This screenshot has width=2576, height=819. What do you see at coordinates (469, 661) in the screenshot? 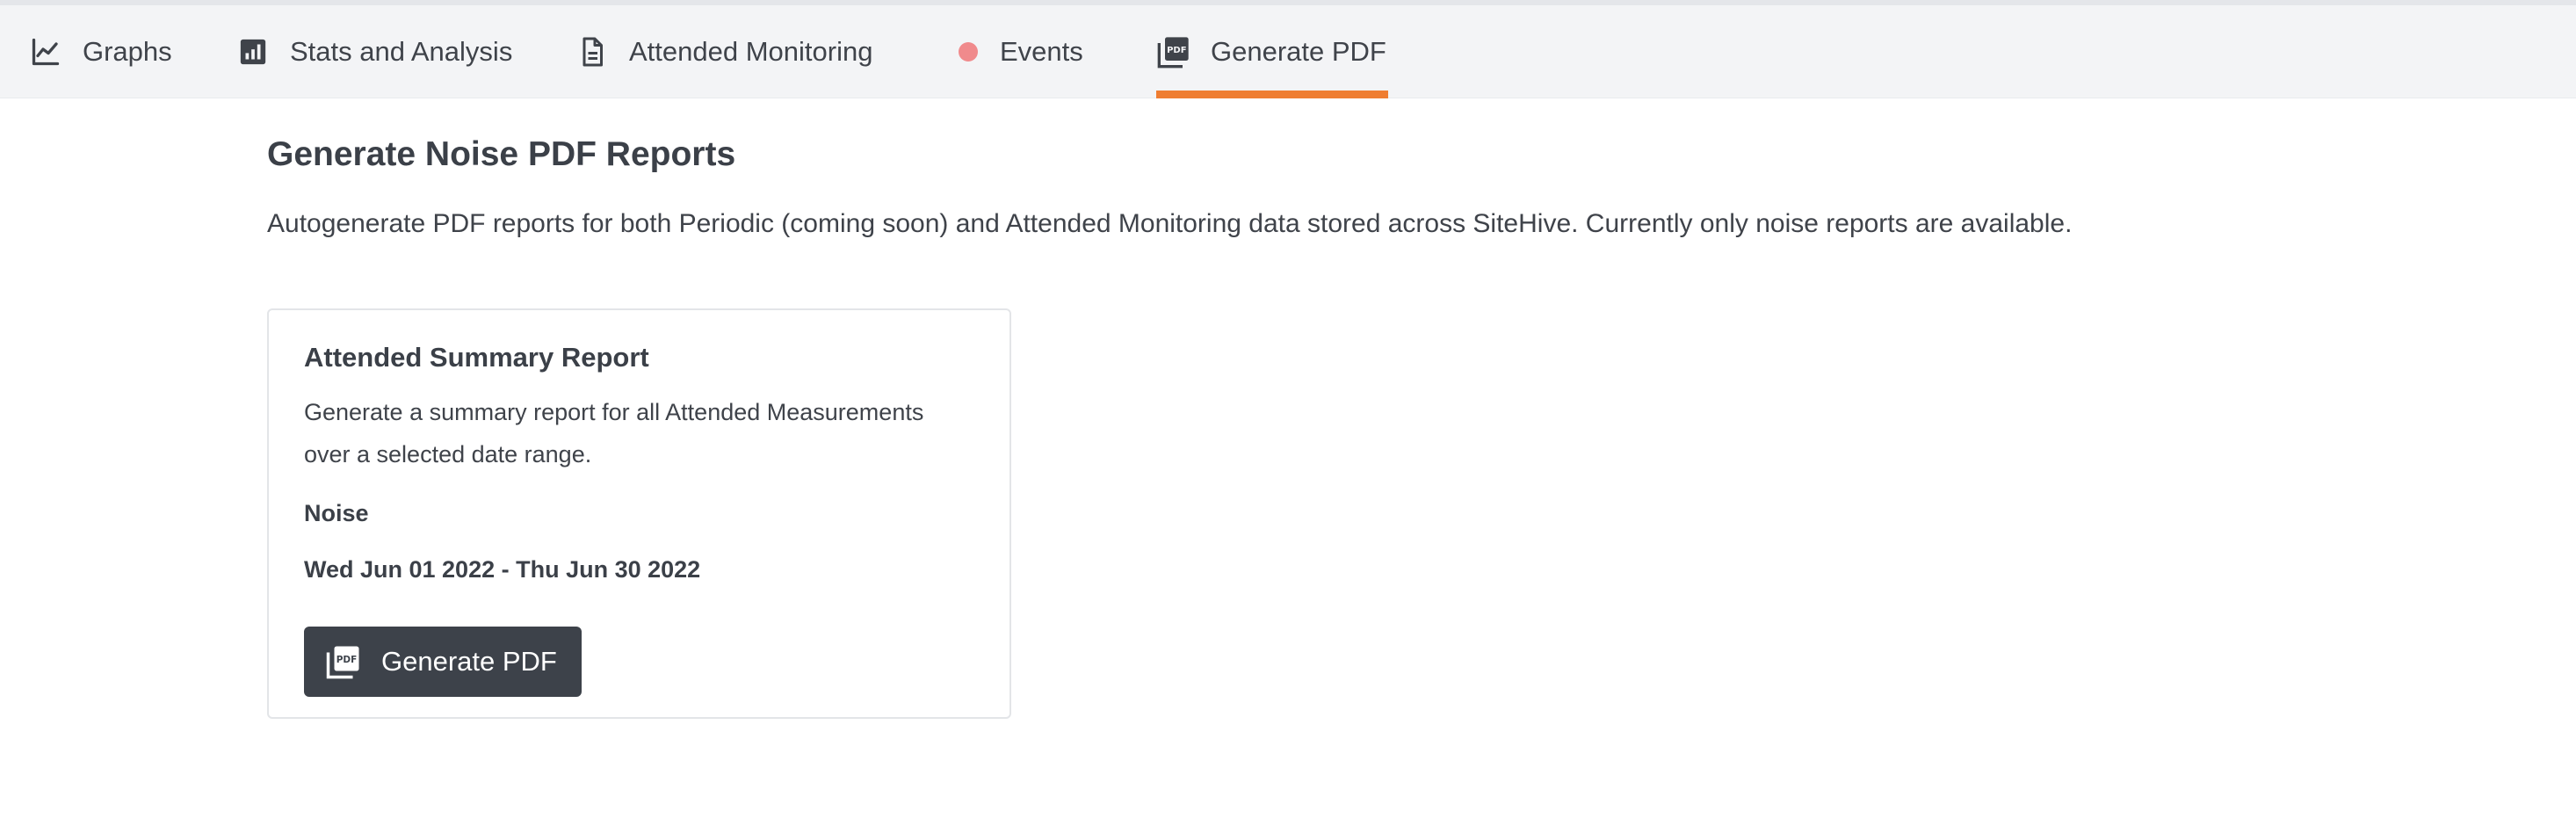
I see `generate-pdf-button-label: Generate PDF` at bounding box center [469, 661].